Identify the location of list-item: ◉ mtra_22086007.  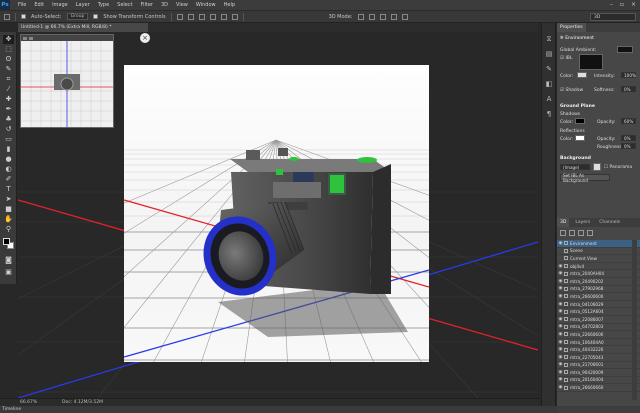
(598, 320).